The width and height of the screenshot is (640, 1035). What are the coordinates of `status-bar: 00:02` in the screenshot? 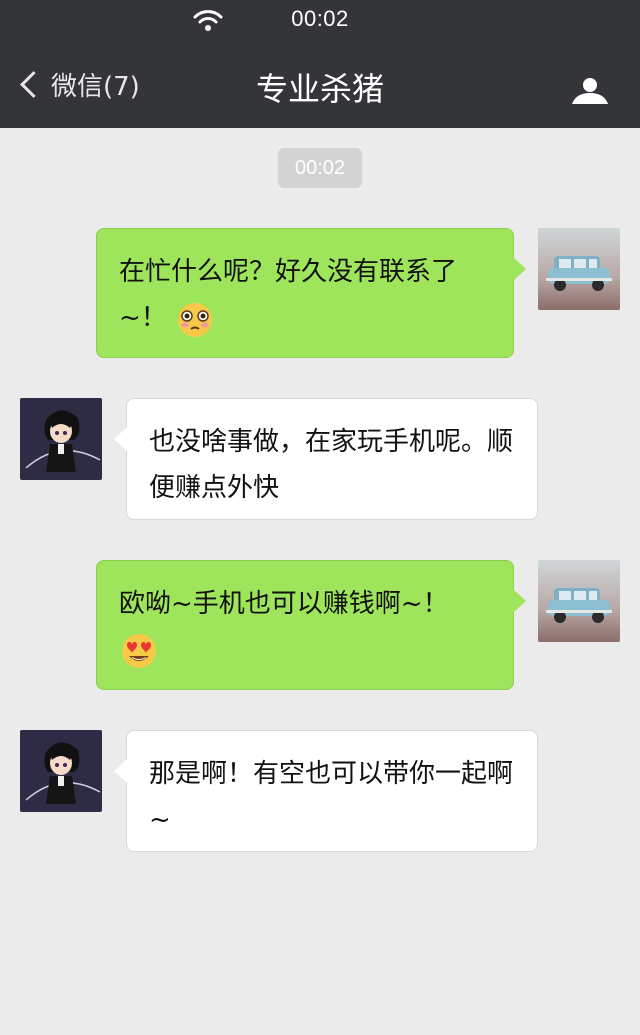 It's located at (320, 22).